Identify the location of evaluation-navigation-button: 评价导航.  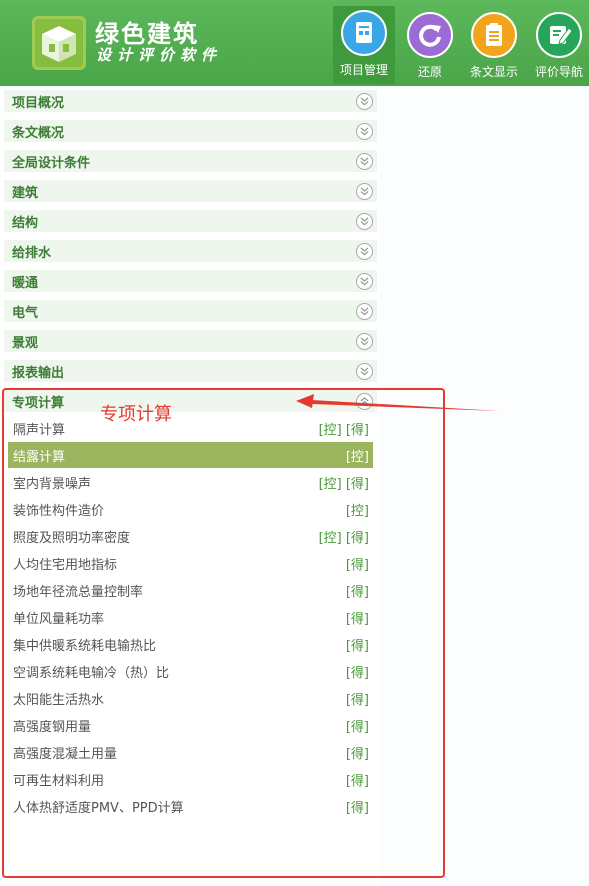
(558, 46).